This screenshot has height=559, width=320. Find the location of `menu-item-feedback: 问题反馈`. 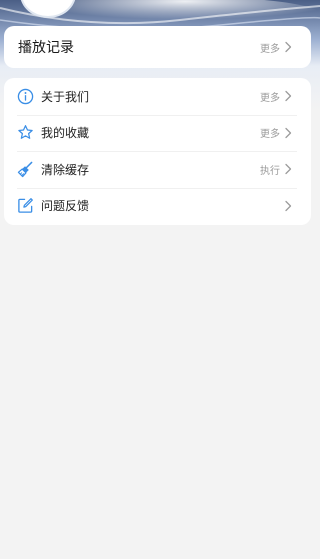

menu-item-feedback: 问题反馈 is located at coordinates (157, 206).